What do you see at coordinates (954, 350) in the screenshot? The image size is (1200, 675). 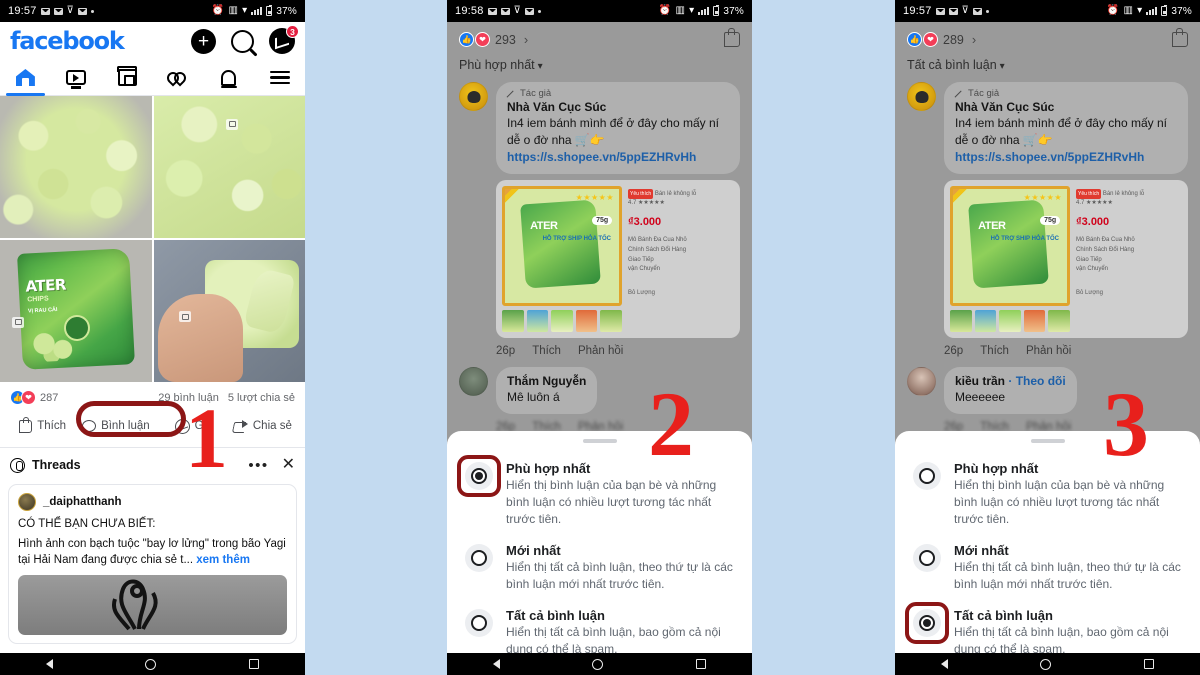 I see `comment-timestamp: 26p` at bounding box center [954, 350].